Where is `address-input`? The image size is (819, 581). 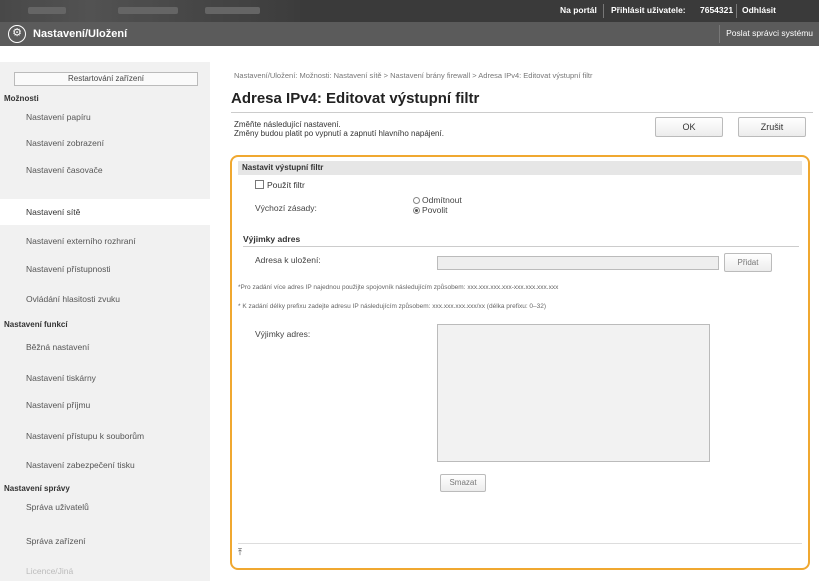 address-input is located at coordinates (578, 263).